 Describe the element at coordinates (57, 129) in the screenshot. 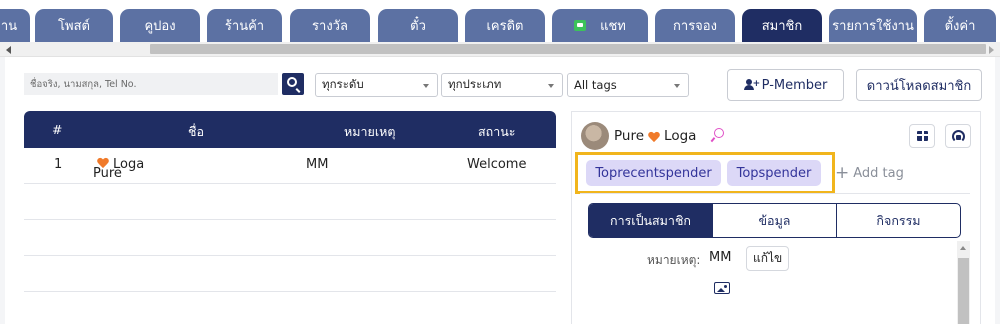

I see `column-header-no: #` at that location.